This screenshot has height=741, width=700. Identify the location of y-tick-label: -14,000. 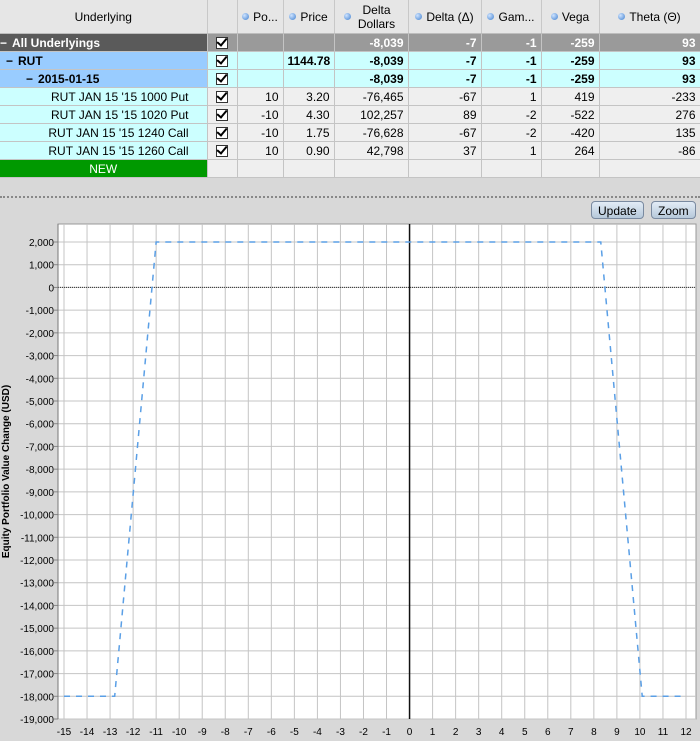
(37, 606).